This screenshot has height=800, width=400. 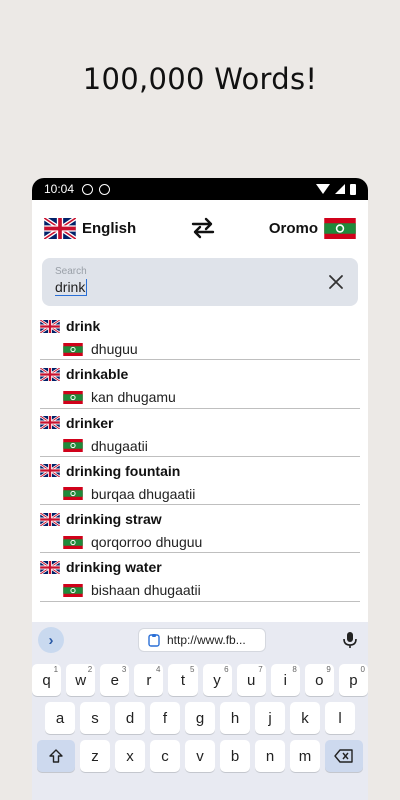 What do you see at coordinates (226, 669) in the screenshot?
I see `key-hint: 6` at bounding box center [226, 669].